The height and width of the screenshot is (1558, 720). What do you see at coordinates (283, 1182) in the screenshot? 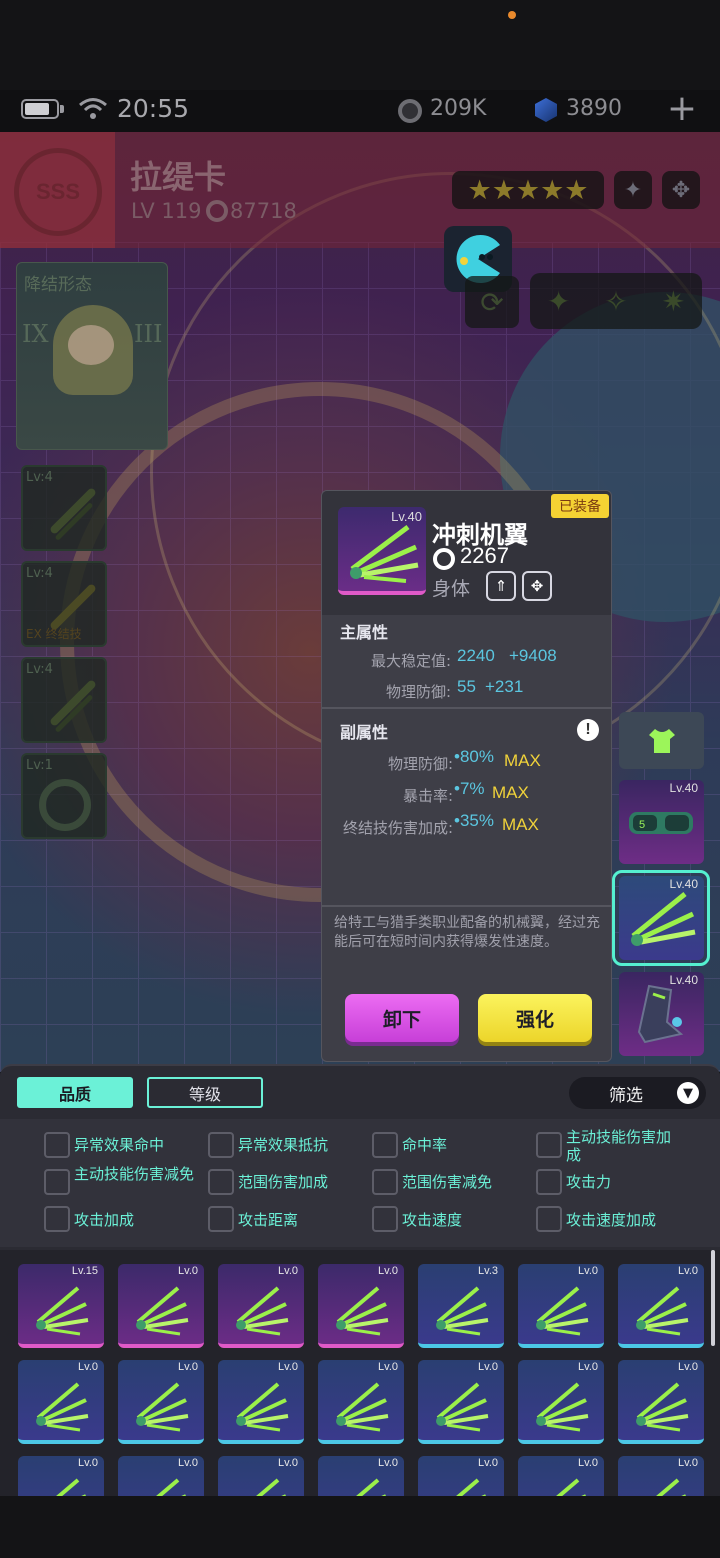
I see `filter-label: 范围伤害加成` at bounding box center [283, 1182].